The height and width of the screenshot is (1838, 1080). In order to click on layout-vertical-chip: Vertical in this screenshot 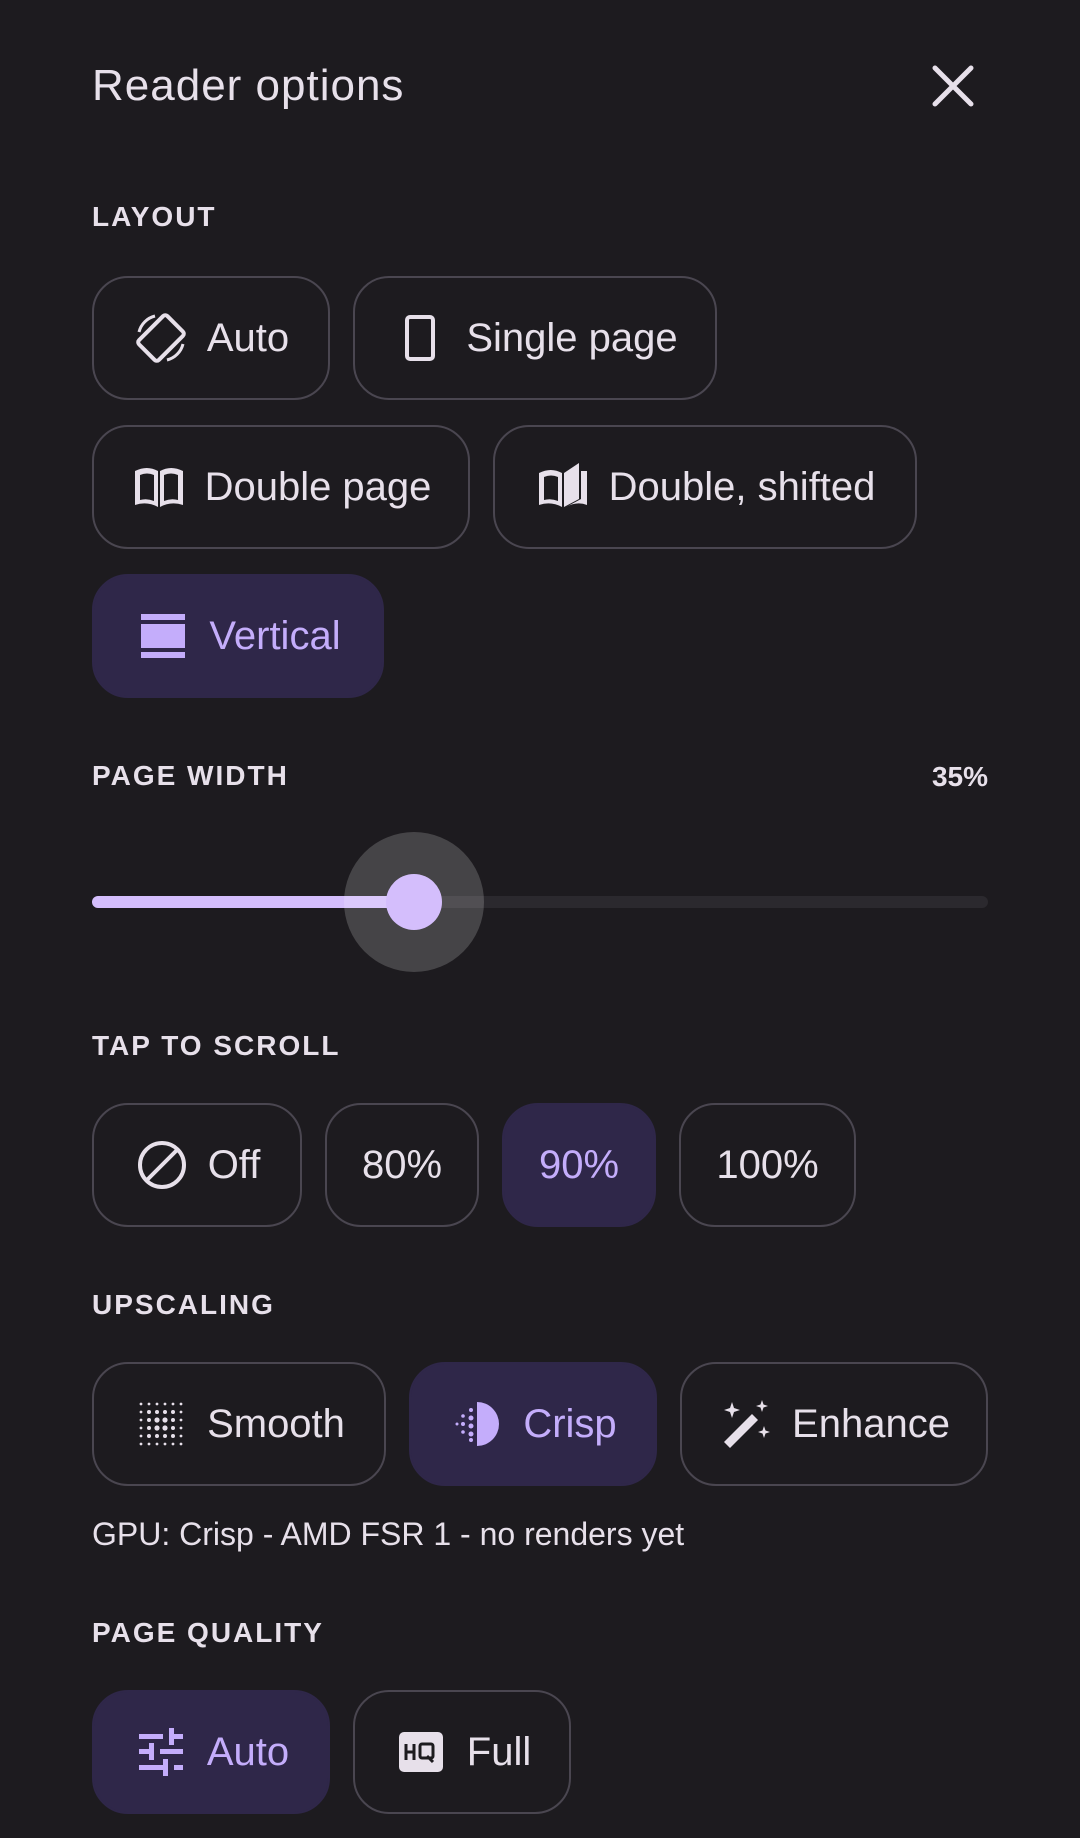, I will do `click(238, 636)`.